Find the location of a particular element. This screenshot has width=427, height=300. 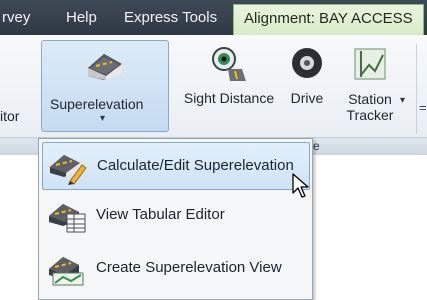

drive-button: Drive is located at coordinates (307, 75).